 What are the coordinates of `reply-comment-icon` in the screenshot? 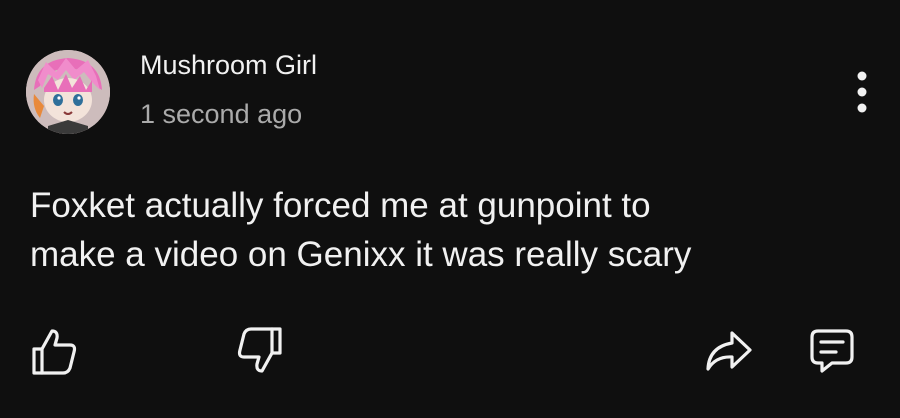 It's located at (832, 351).